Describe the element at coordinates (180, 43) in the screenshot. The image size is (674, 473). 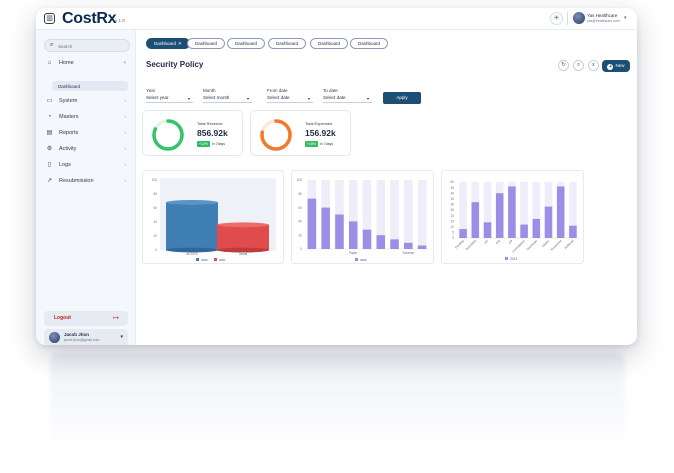
I see `close-icon: ✕` at that location.